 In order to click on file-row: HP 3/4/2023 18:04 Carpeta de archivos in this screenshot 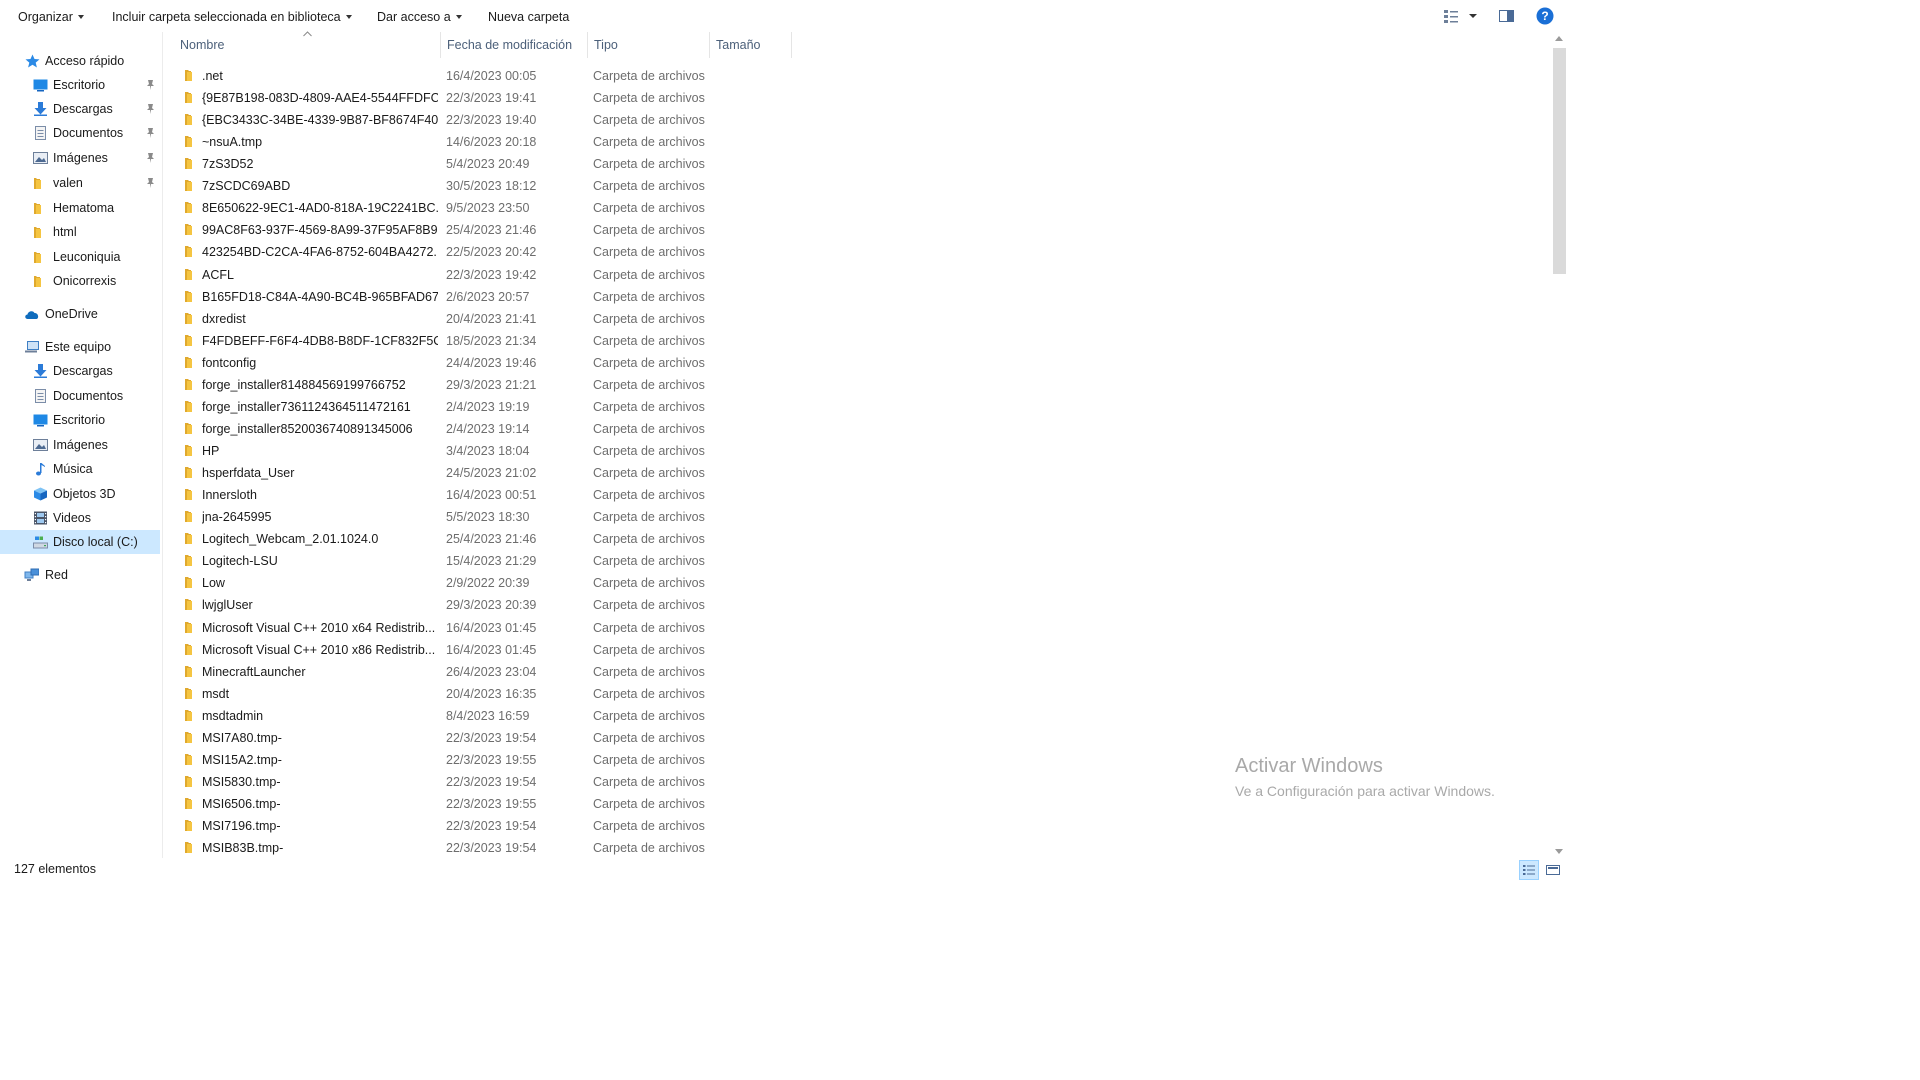, I will do `click(855, 451)`.